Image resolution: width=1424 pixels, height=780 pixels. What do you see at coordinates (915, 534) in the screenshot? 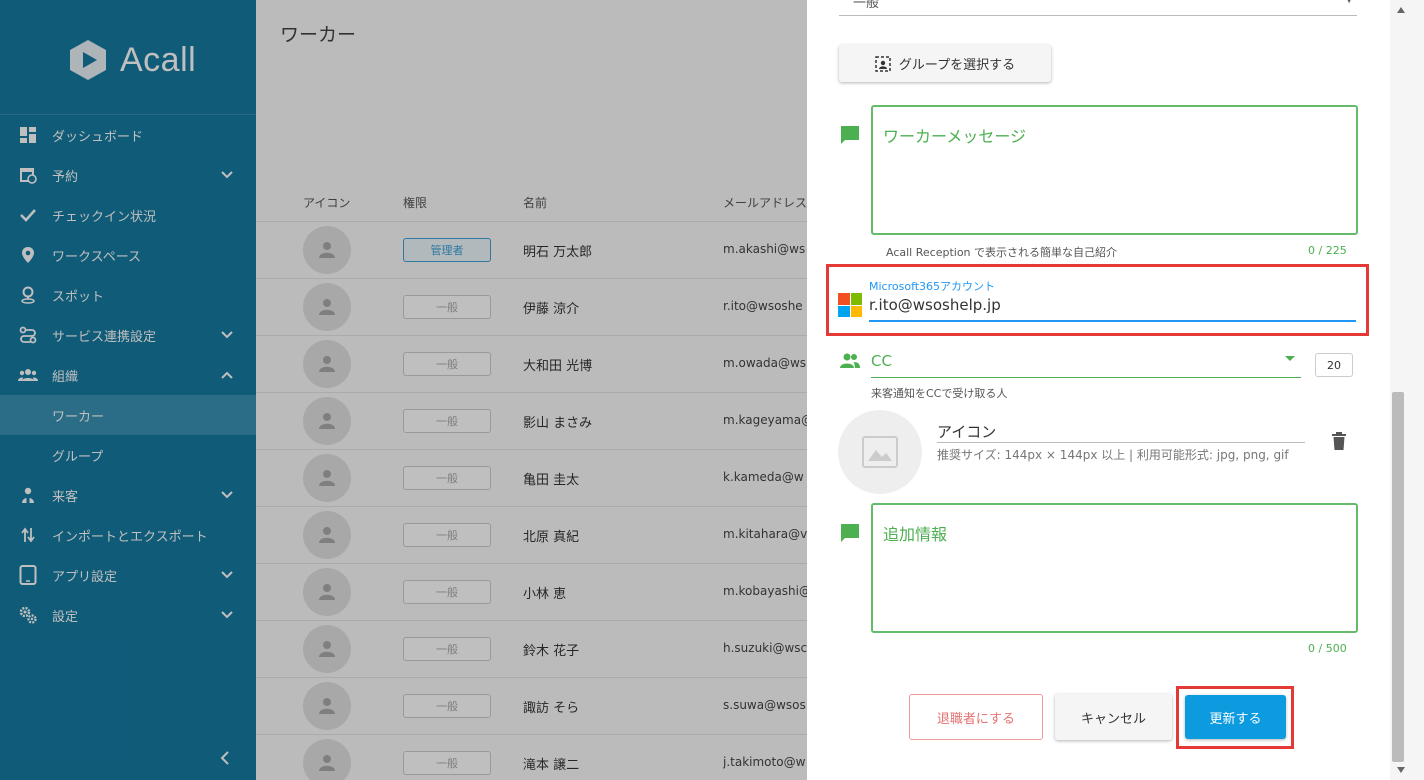
I see `additional-info-placeholder: 追加情報` at bounding box center [915, 534].